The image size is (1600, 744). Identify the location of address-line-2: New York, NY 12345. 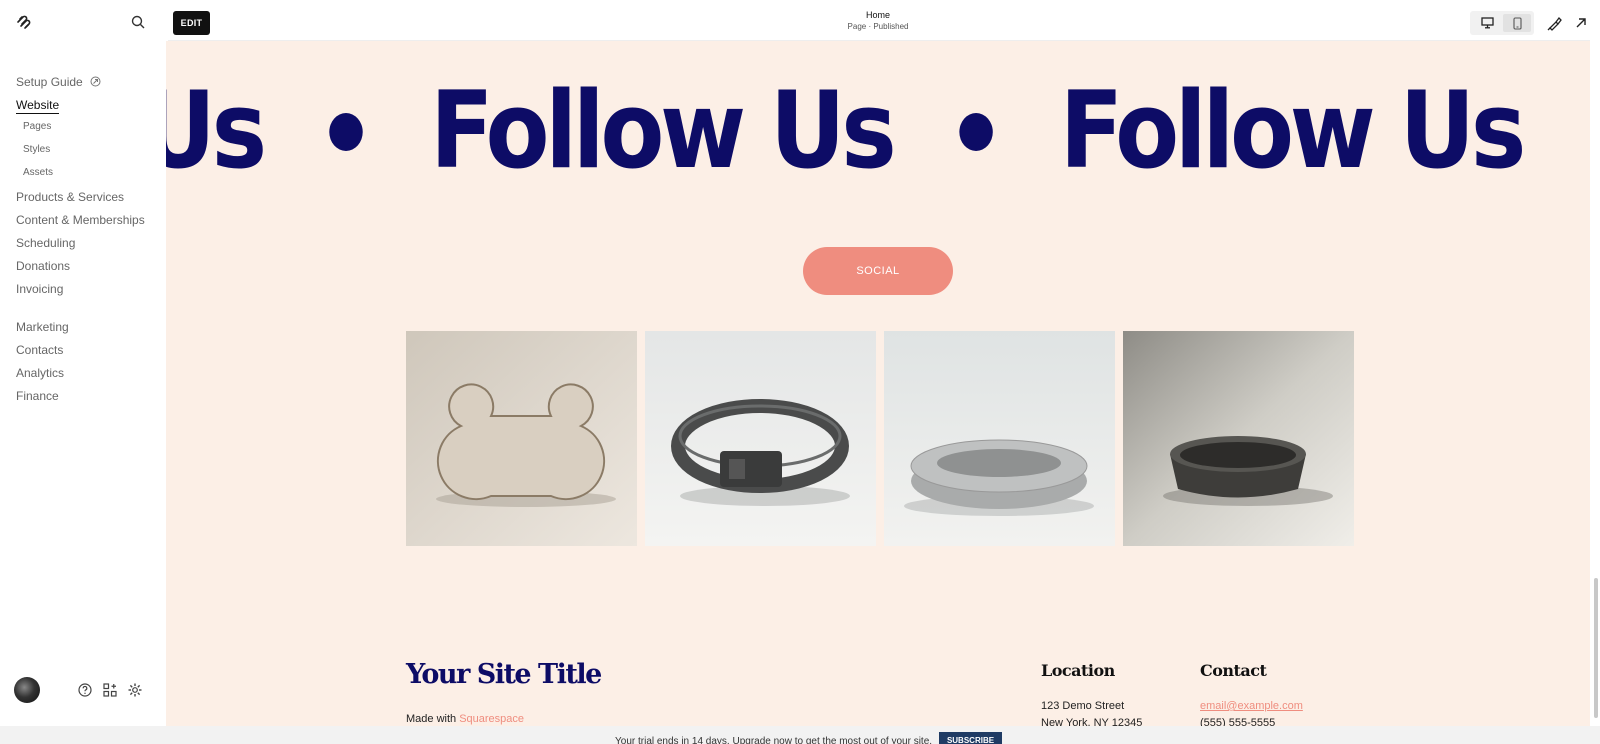
(1092, 721).